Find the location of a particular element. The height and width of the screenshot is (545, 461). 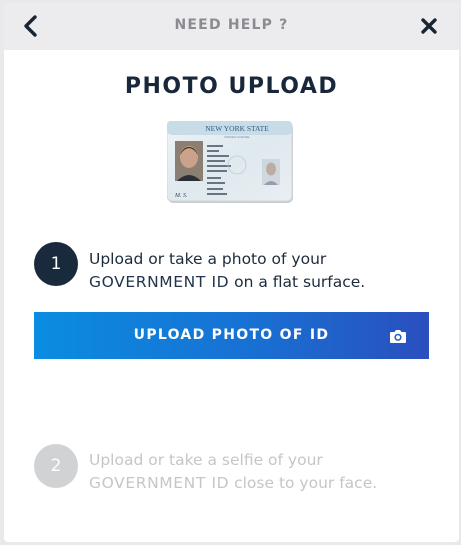

step-1-text-line1: Upload or take a photo of your is located at coordinates (208, 259).